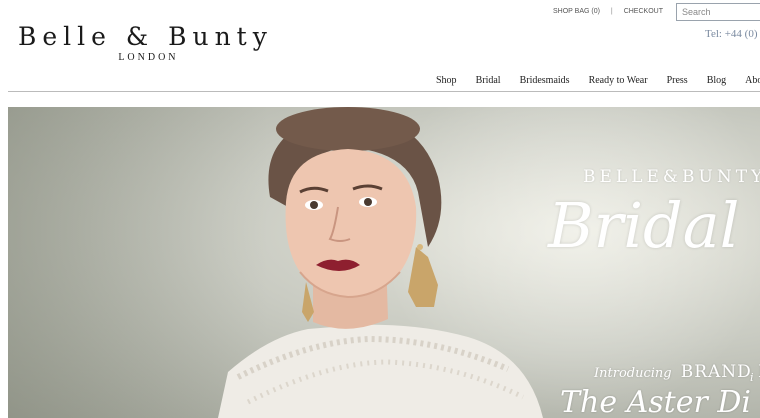 Image resolution: width=760 pixels, height=418 pixels. I want to click on hero-title: Bridal, so click(644, 225).